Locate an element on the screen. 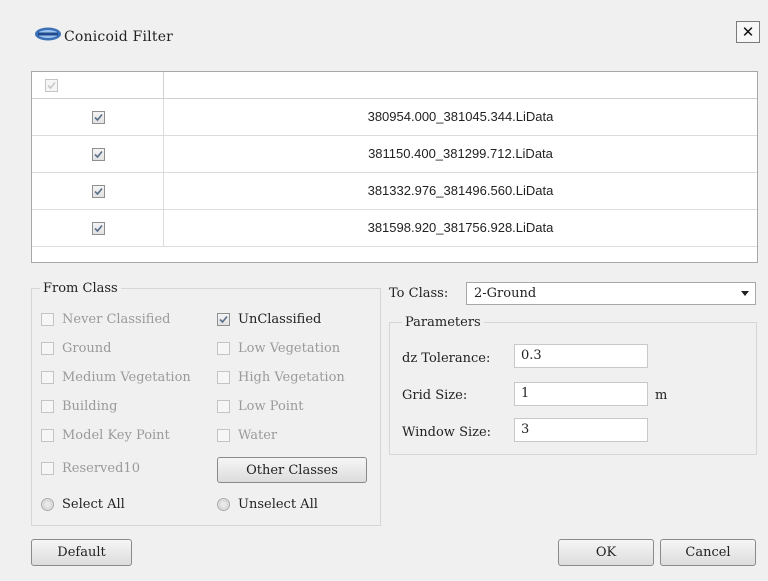 The image size is (768, 581). to-class-select: 2-Ground is located at coordinates (611, 293).